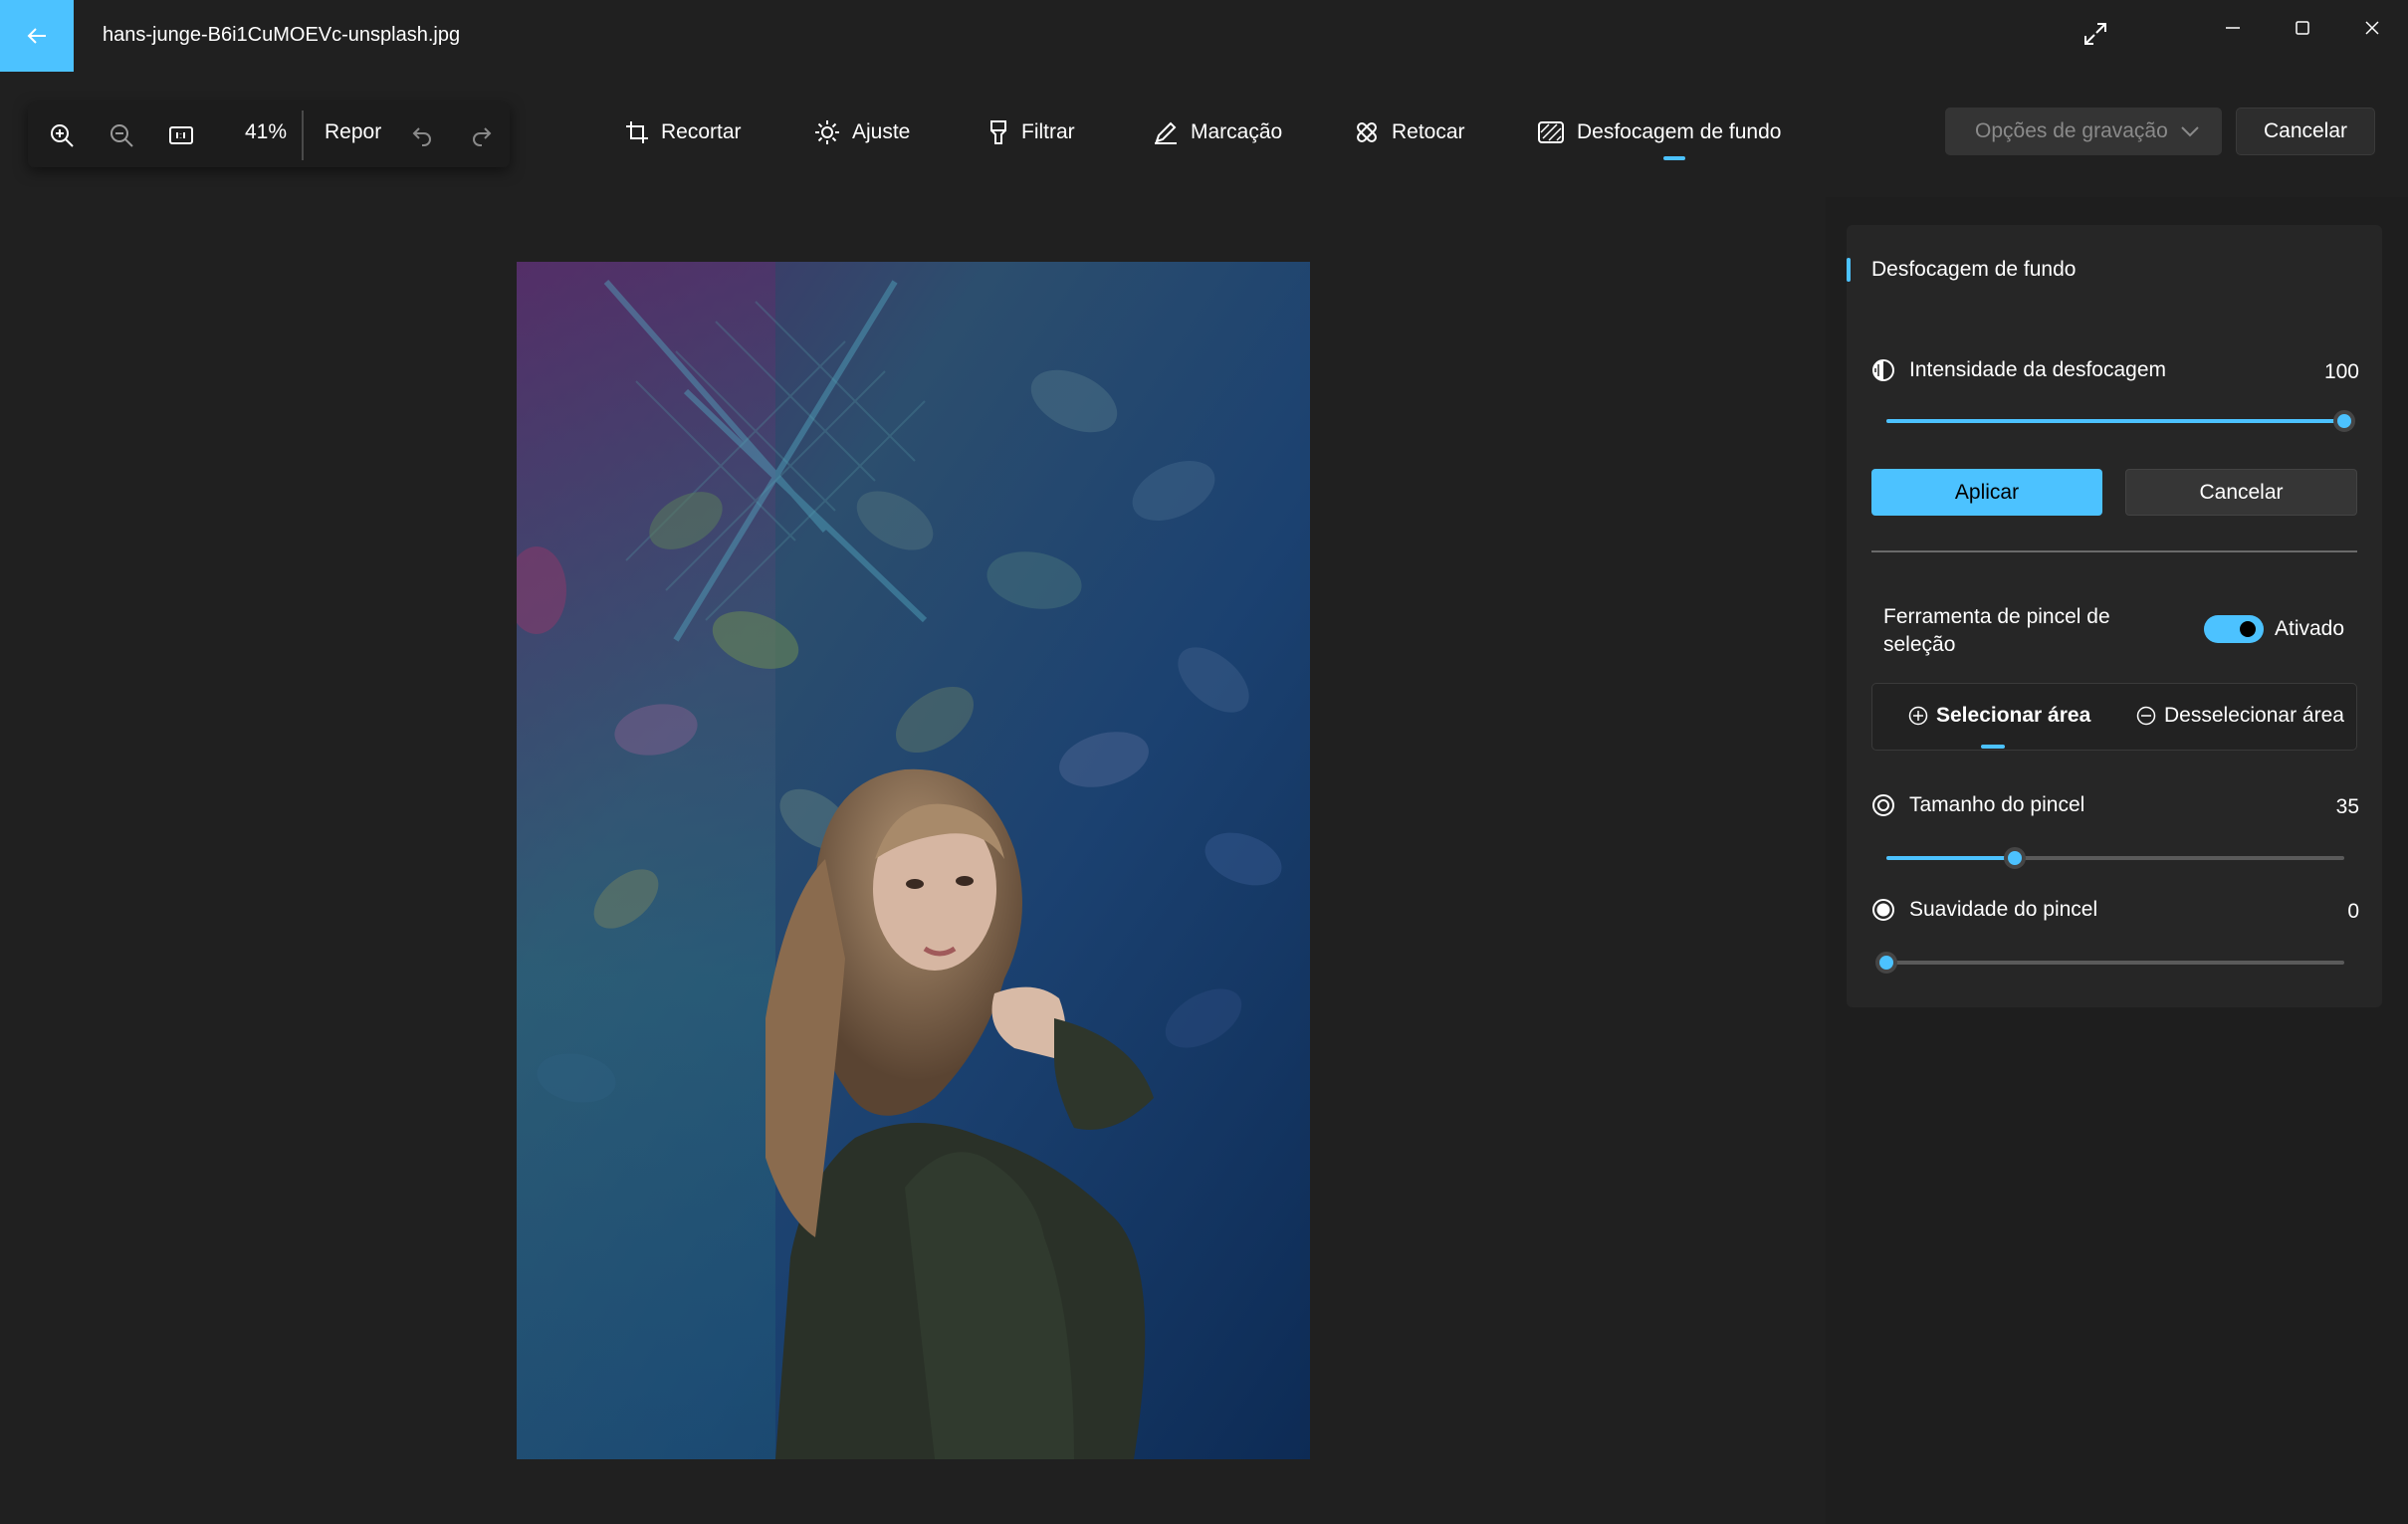 The width and height of the screenshot is (2408, 1524). I want to click on brush-softness-label-row: Suavidade do pincel, so click(1984, 910).